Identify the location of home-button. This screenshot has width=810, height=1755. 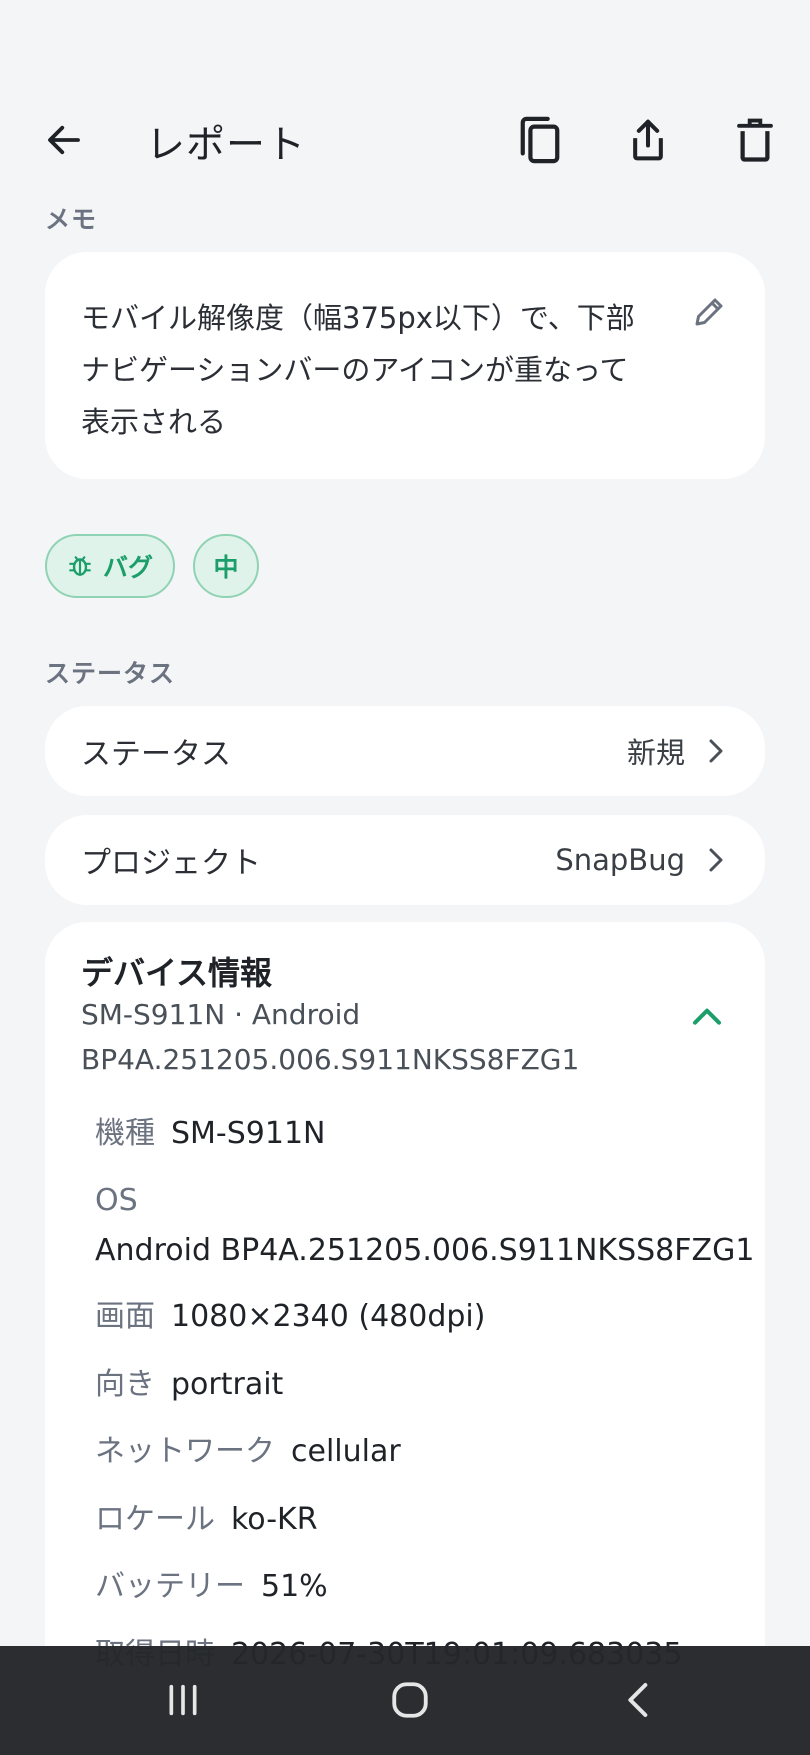
(410, 1700).